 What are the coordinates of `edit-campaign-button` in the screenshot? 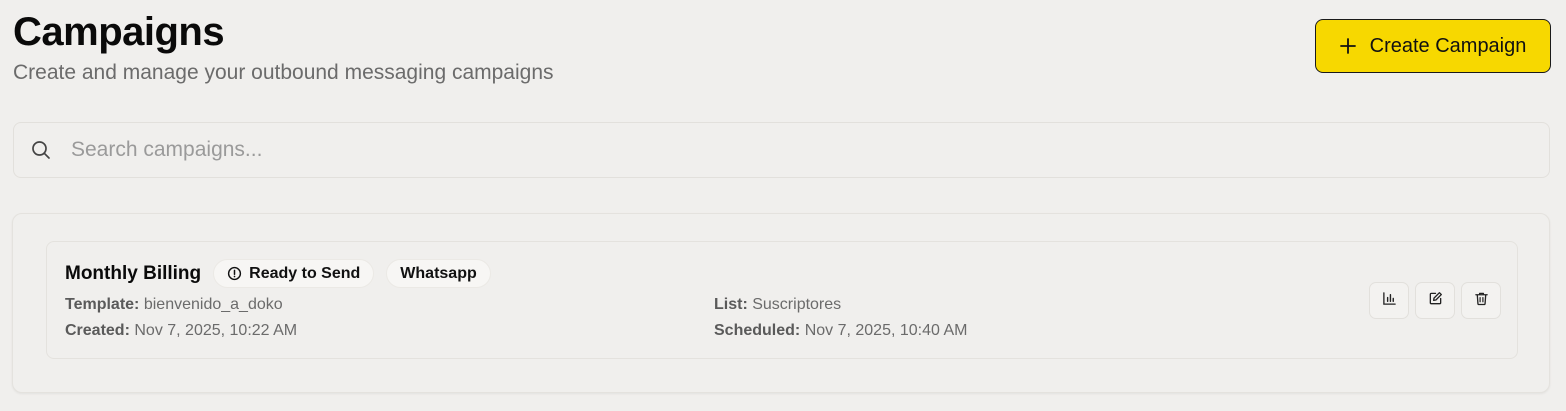 It's located at (1435, 300).